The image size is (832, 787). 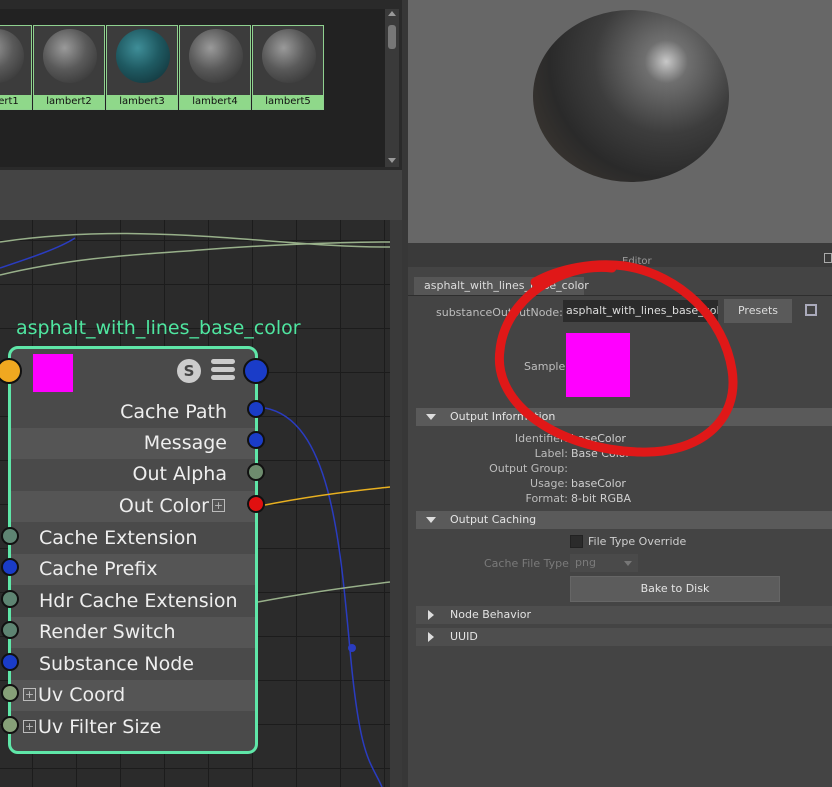 What do you see at coordinates (118, 538) in the screenshot?
I see `port-label: Cache Extension` at bounding box center [118, 538].